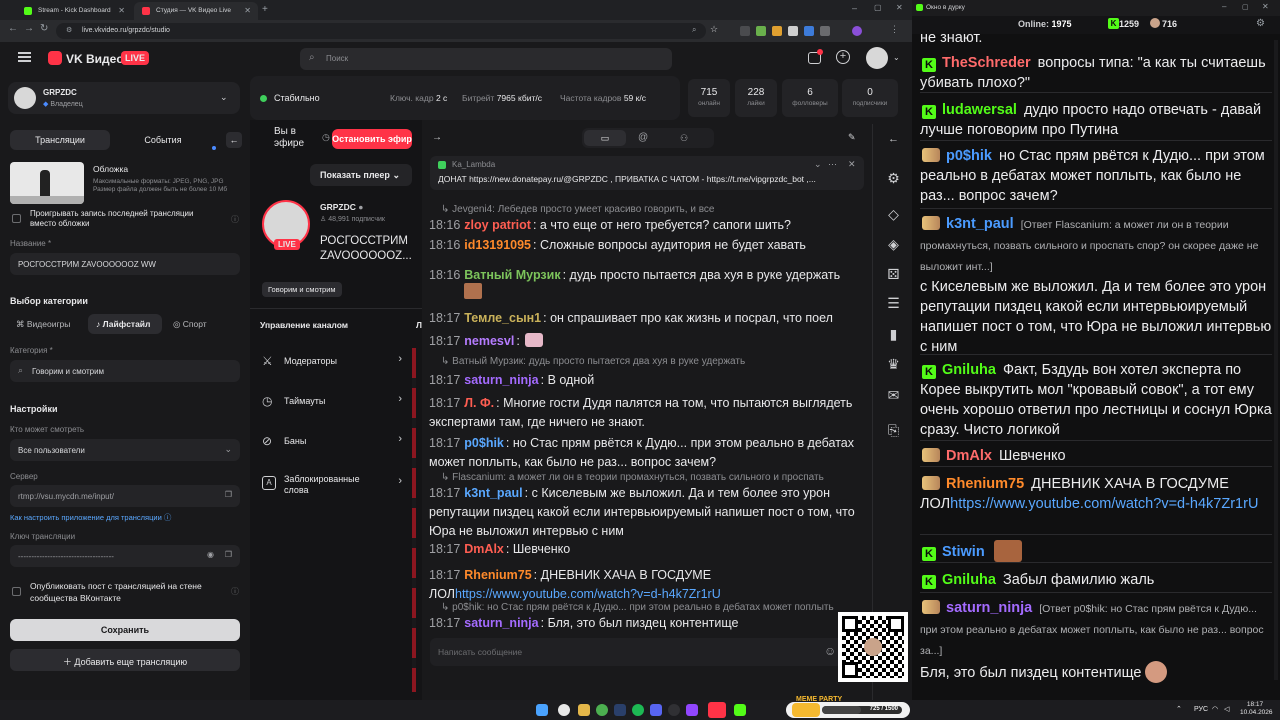  What do you see at coordinates (330, 442) in the screenshot?
I see `menu-bans: ⊘ Баны ›` at bounding box center [330, 442].